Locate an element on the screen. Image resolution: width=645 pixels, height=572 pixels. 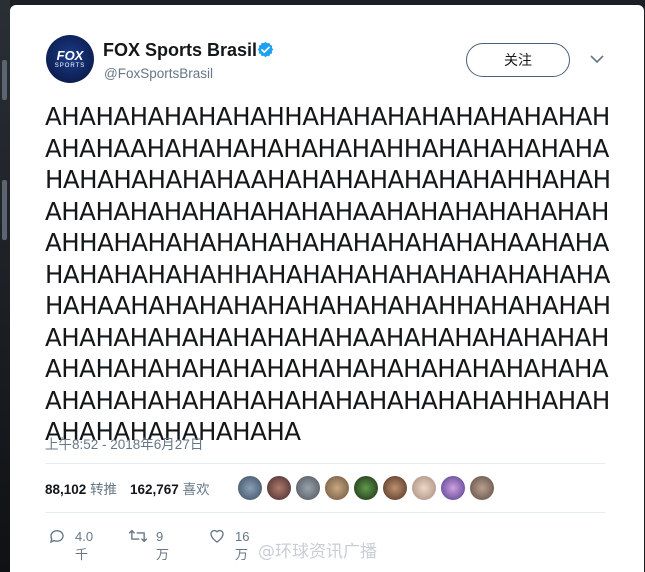
account-name: FOX Sports Brasil is located at coordinates (180, 50).